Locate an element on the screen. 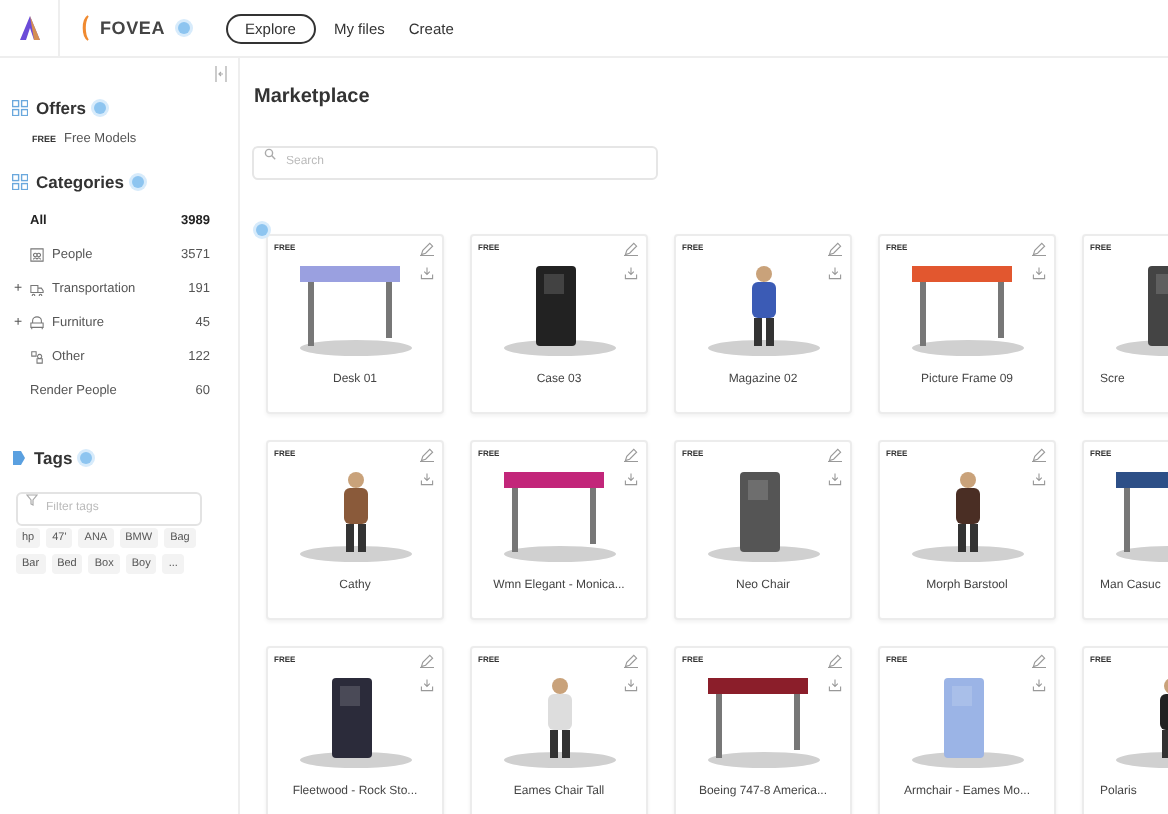  car-icon is located at coordinates (37, 289).